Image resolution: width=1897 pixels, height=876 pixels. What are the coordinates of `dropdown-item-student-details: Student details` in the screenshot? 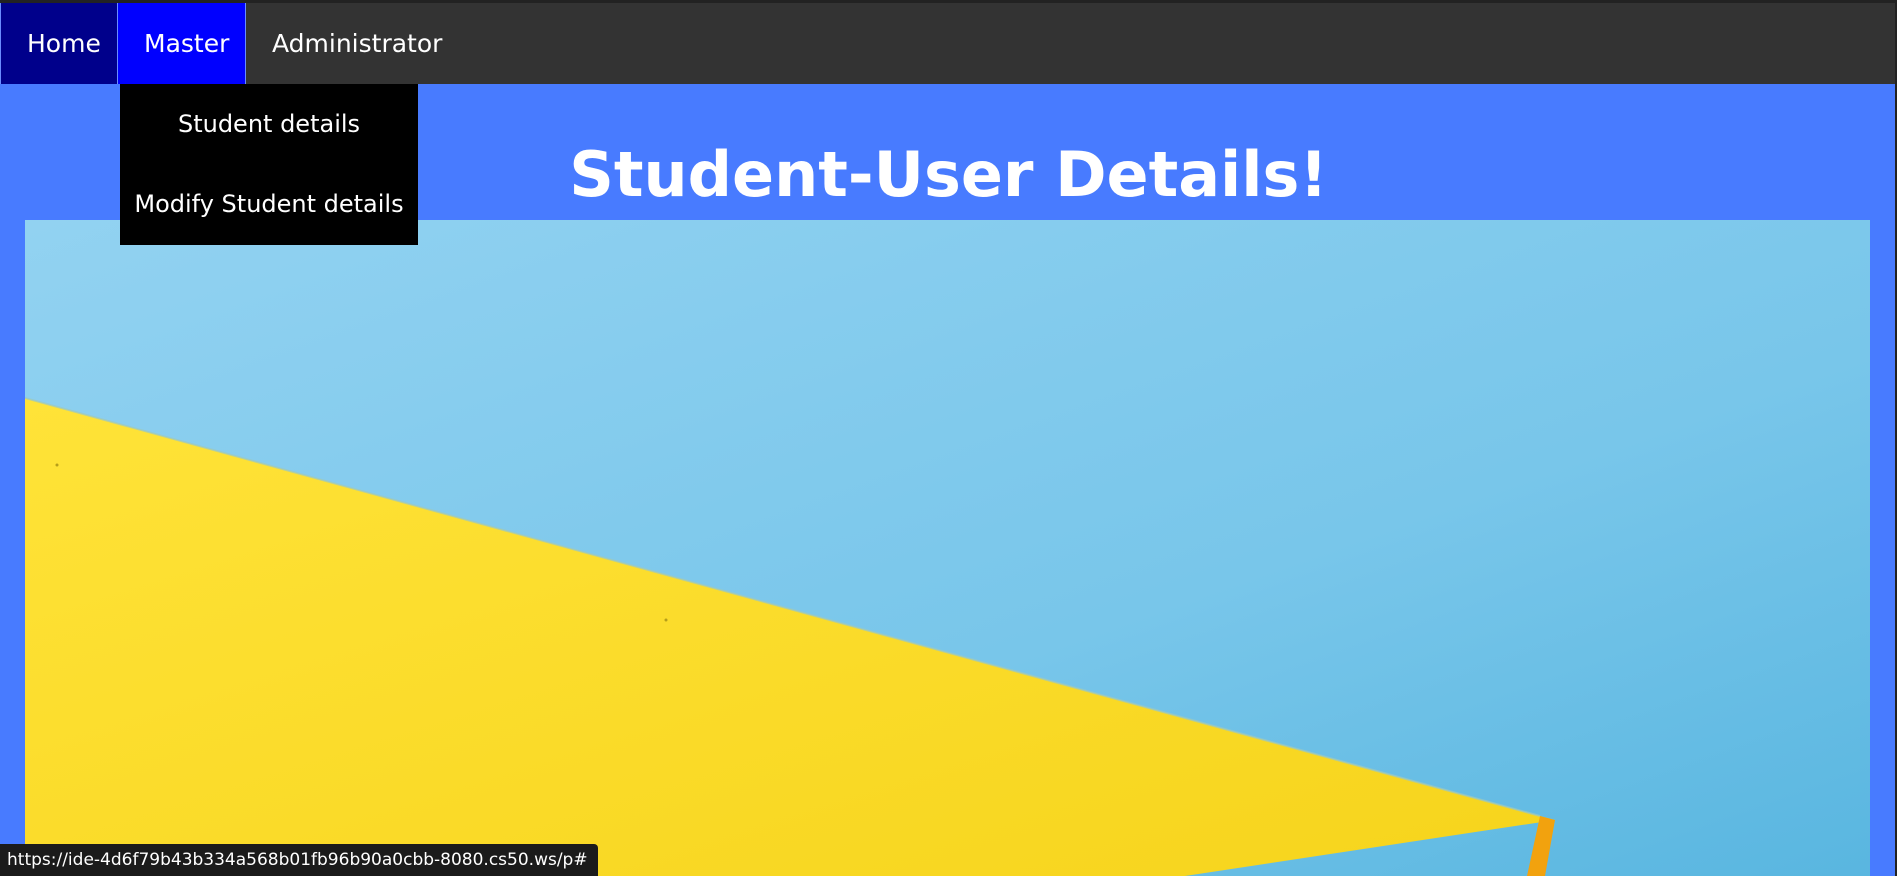 It's located at (269, 124).